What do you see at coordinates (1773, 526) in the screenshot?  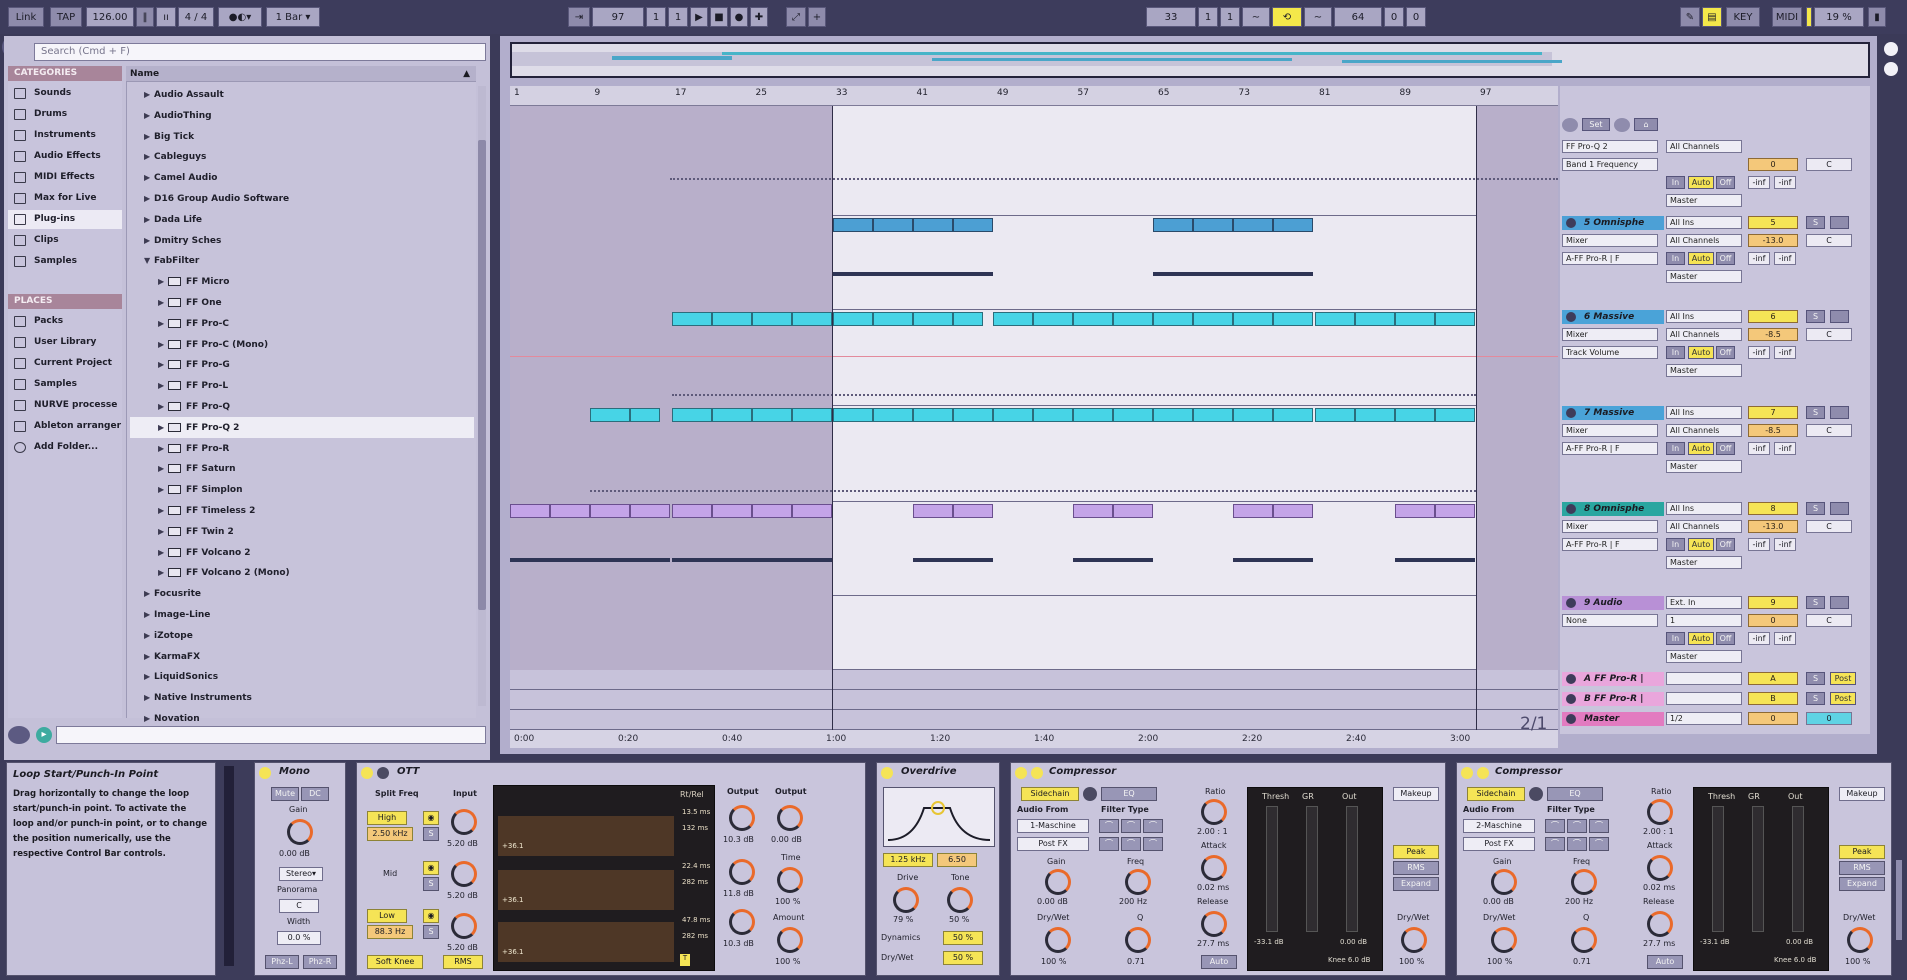 I see `volume-field: -13.0` at bounding box center [1773, 526].